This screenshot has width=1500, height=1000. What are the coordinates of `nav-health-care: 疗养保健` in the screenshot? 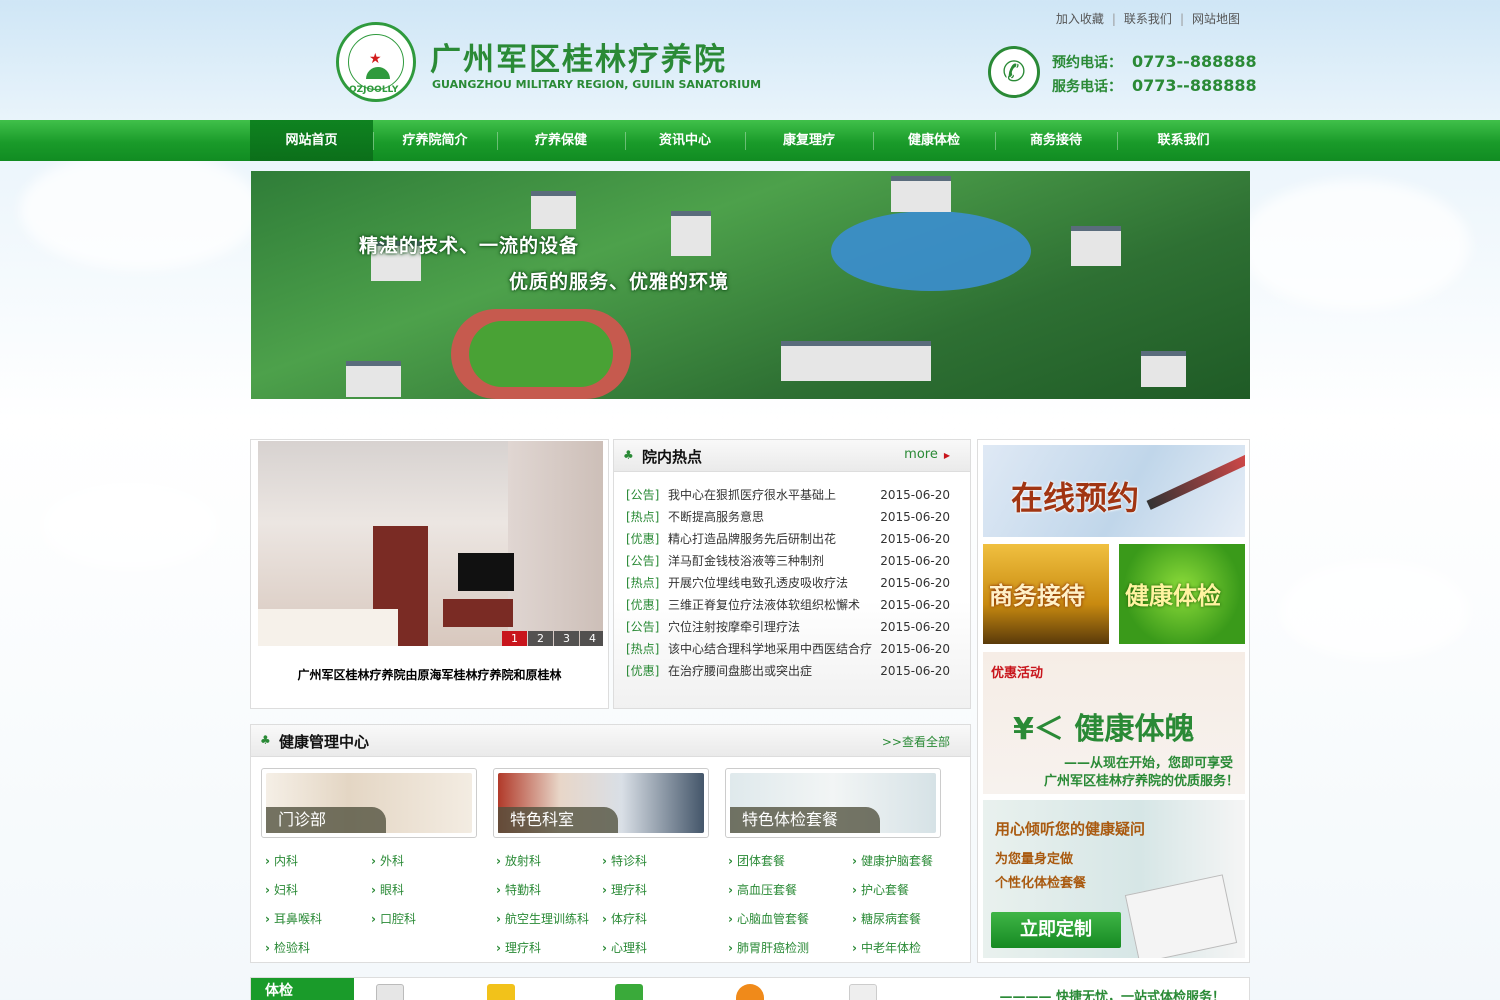 It's located at (561, 140).